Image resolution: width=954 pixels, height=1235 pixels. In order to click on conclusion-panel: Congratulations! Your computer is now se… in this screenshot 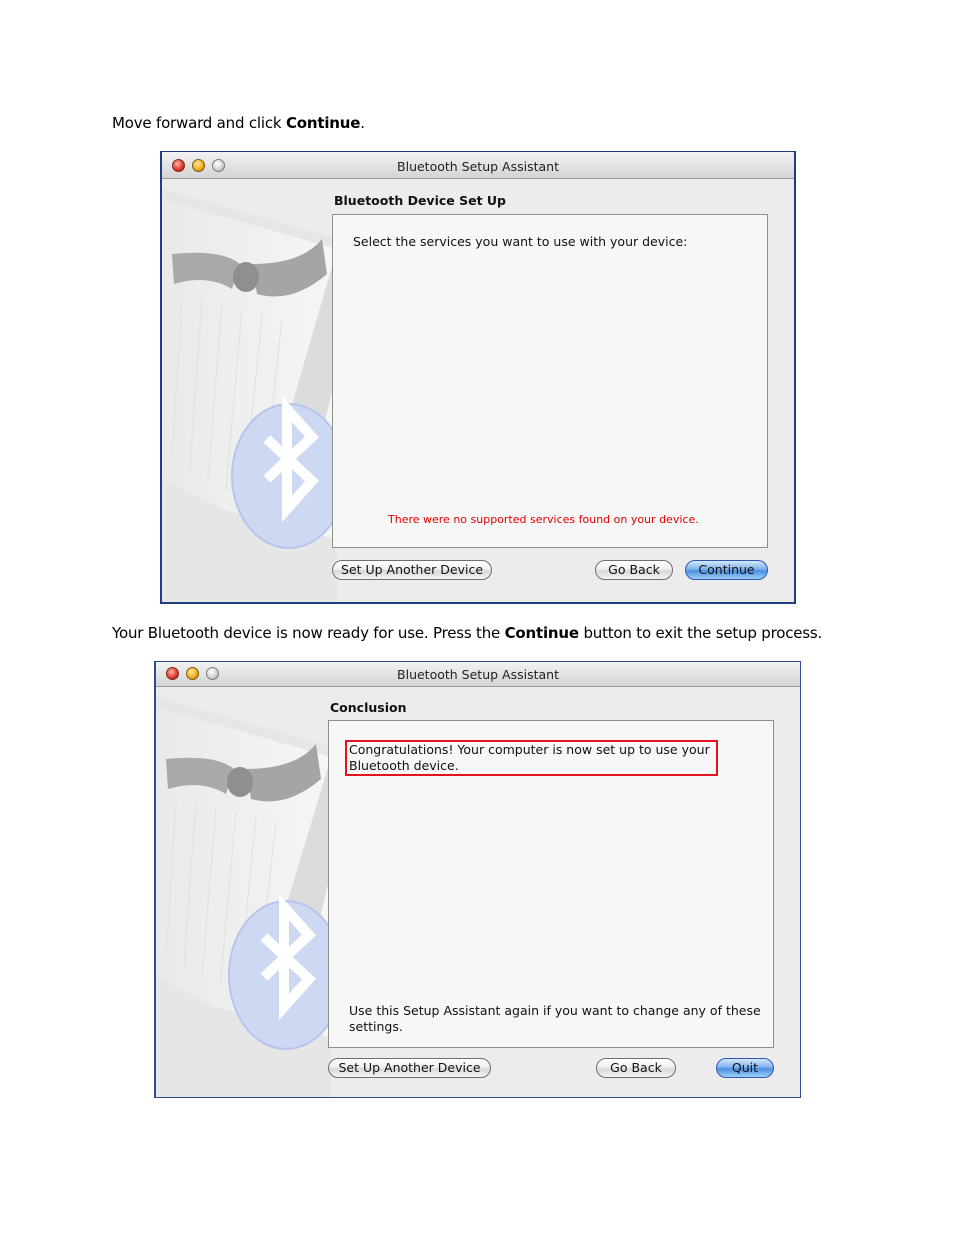, I will do `click(551, 884)`.